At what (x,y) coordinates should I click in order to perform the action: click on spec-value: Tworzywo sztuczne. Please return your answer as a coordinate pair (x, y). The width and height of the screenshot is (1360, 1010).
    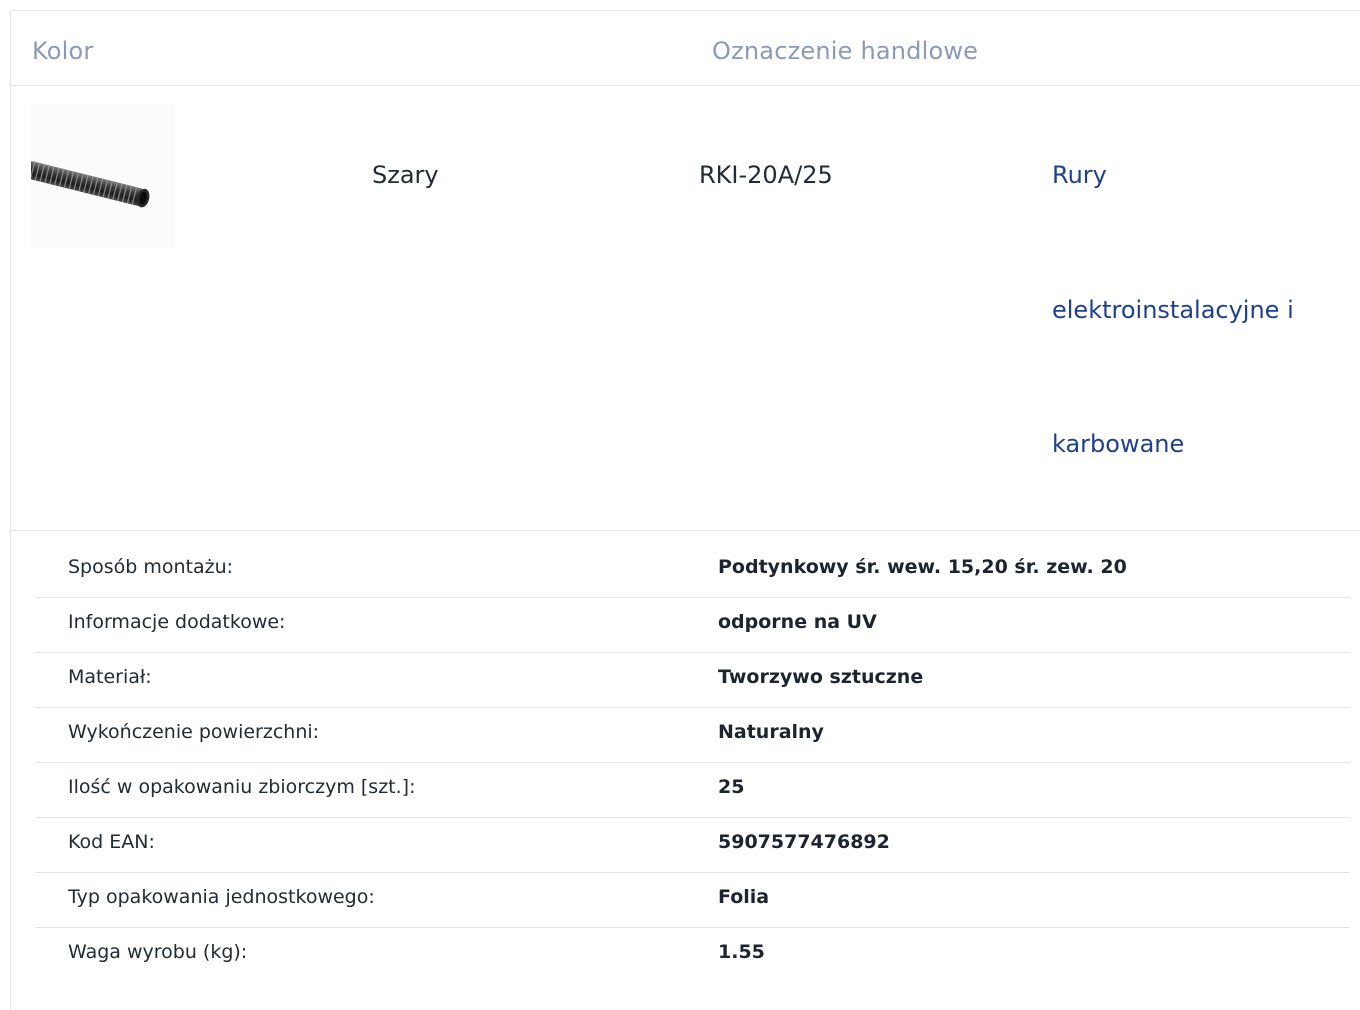
    Looking at the image, I should click on (821, 677).